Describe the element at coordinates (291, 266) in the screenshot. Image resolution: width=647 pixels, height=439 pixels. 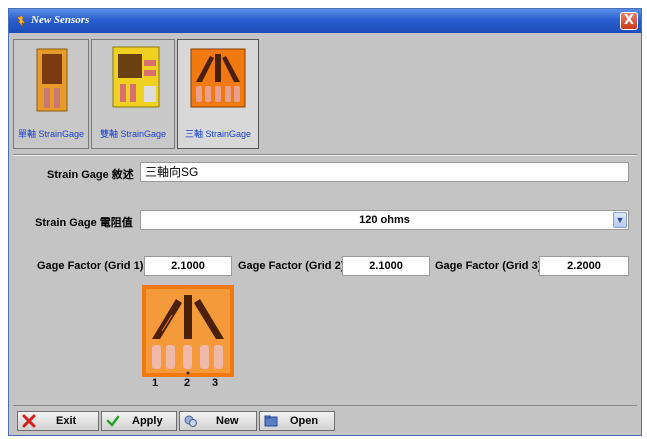
I see `gage-factor-2-label: Gage Factor (Grid 2)` at that location.